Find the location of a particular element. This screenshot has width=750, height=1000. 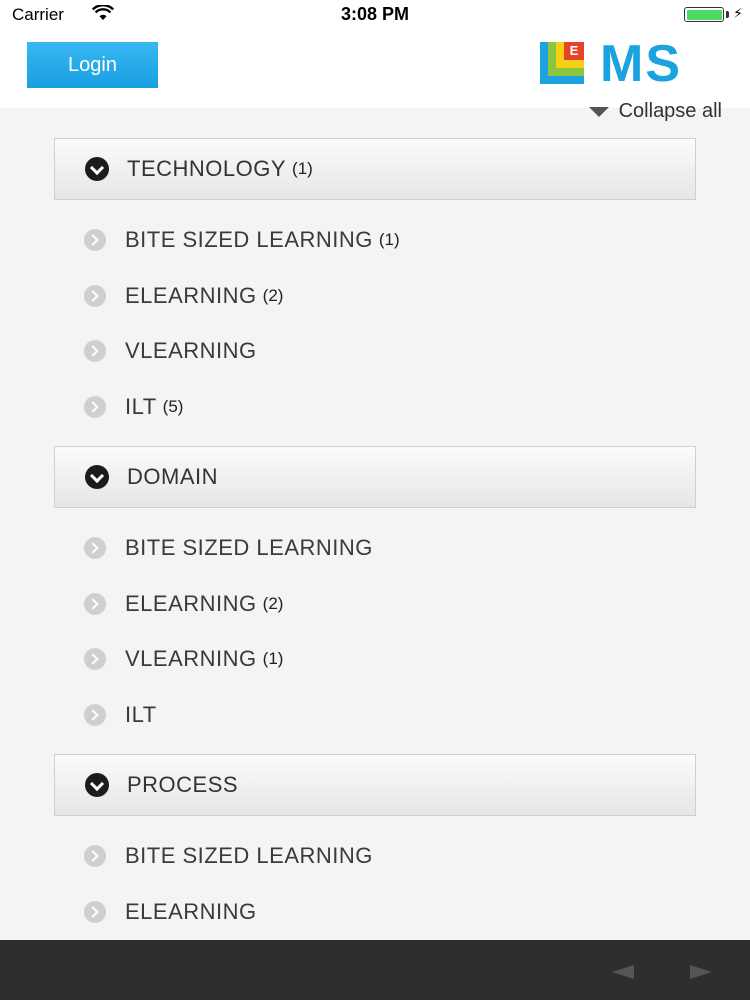

list-item-process-elearning: ELEARNING is located at coordinates (173, 912).